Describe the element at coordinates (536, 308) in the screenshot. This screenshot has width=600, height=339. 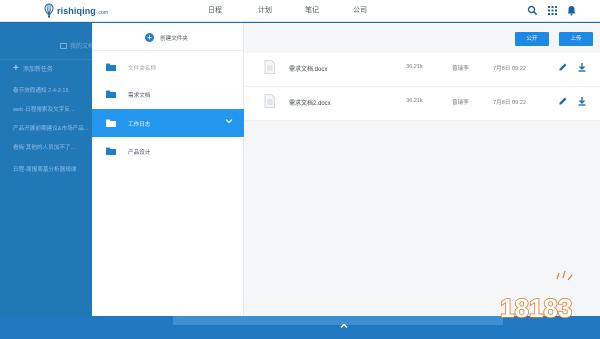
I see `svg-text: 18183` at that location.